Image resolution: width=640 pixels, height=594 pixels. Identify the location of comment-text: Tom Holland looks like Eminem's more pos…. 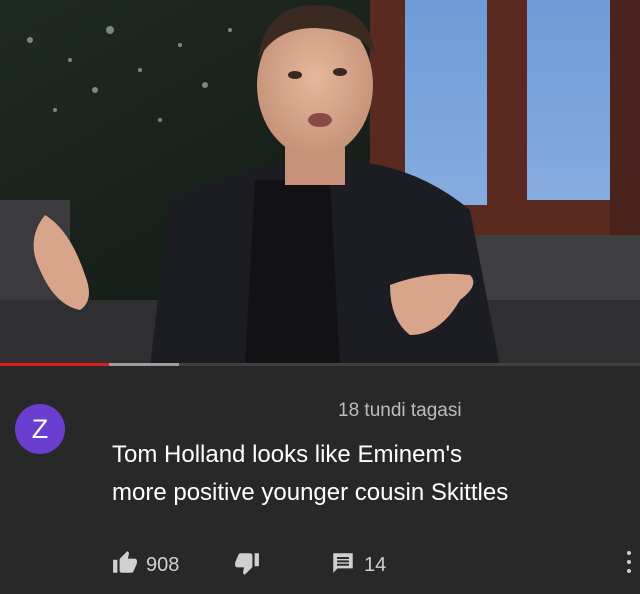
(372, 474).